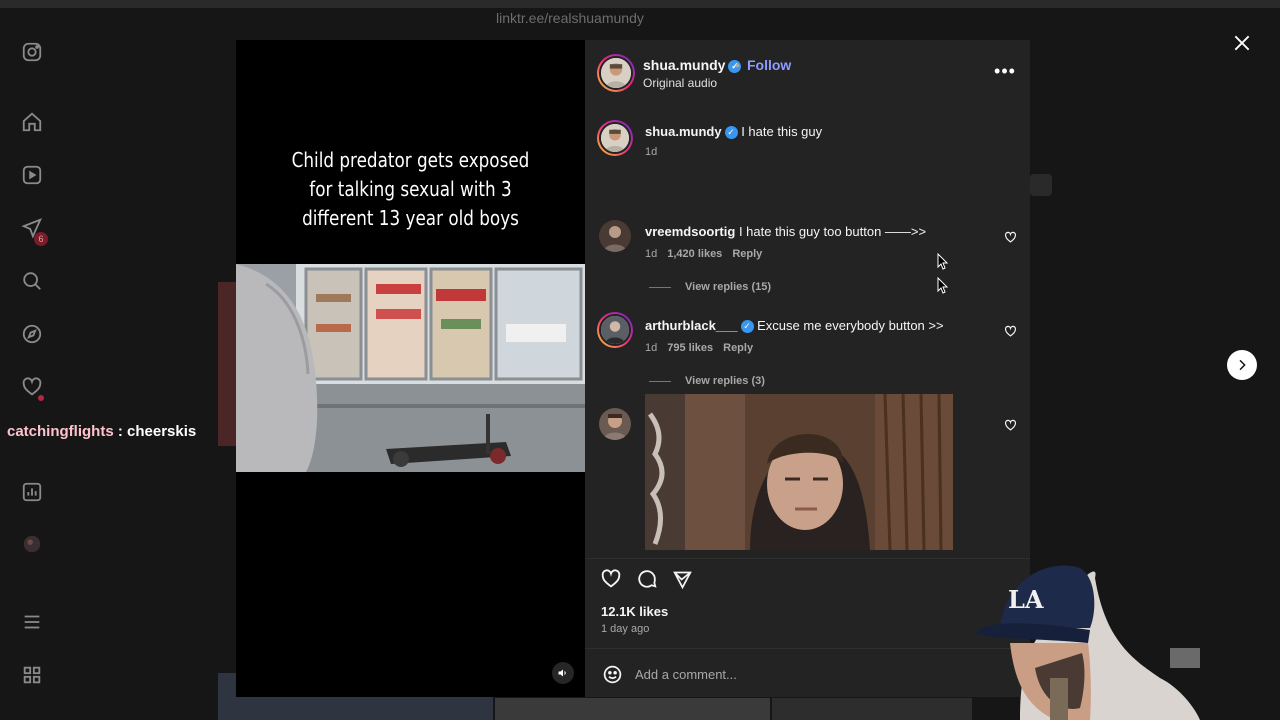 This screenshot has width=1280, height=720. I want to click on comment-meta: 1d, so click(656, 152).